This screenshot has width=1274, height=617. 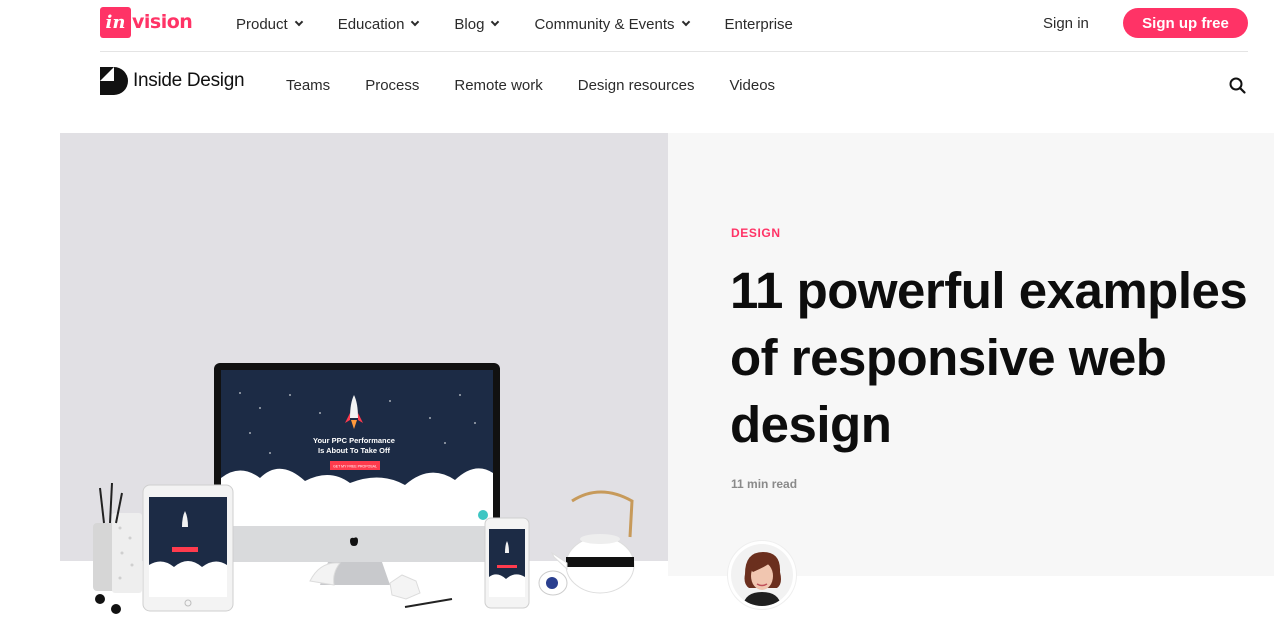 What do you see at coordinates (115, 22) in the screenshot?
I see `logo-mark: in` at bounding box center [115, 22].